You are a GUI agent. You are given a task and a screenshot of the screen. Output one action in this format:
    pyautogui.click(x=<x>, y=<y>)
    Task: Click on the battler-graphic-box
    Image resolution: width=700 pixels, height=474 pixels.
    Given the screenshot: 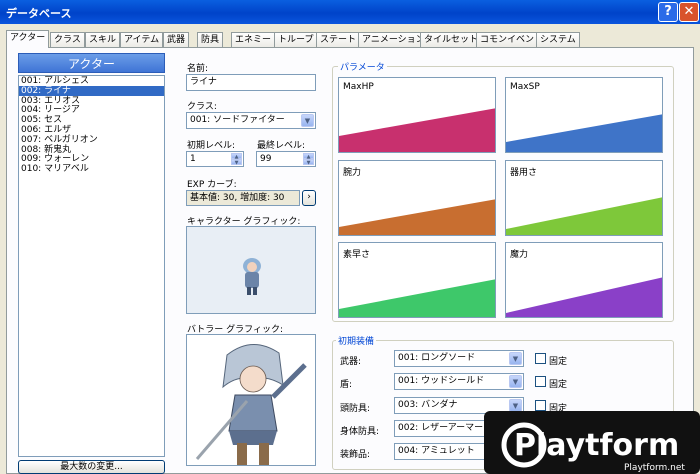 What is the action you would take?
    pyautogui.click(x=251, y=400)
    